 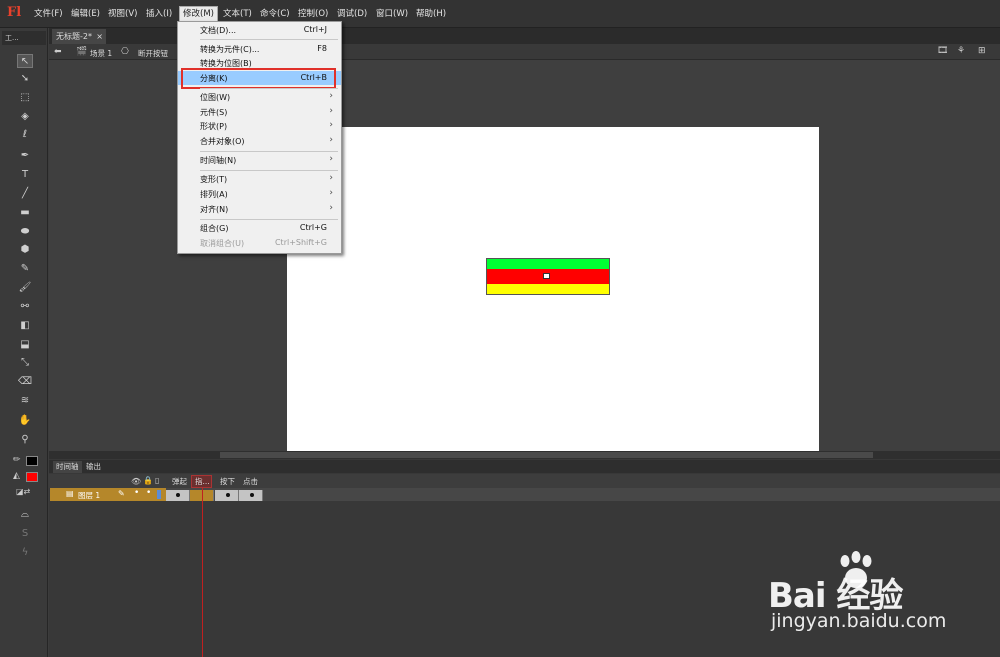 What do you see at coordinates (179, 481) in the screenshot?
I see `frame-label-up: 弹起` at bounding box center [179, 481].